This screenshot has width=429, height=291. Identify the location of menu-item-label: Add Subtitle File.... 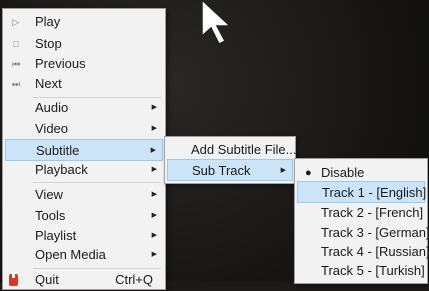
(244, 149).